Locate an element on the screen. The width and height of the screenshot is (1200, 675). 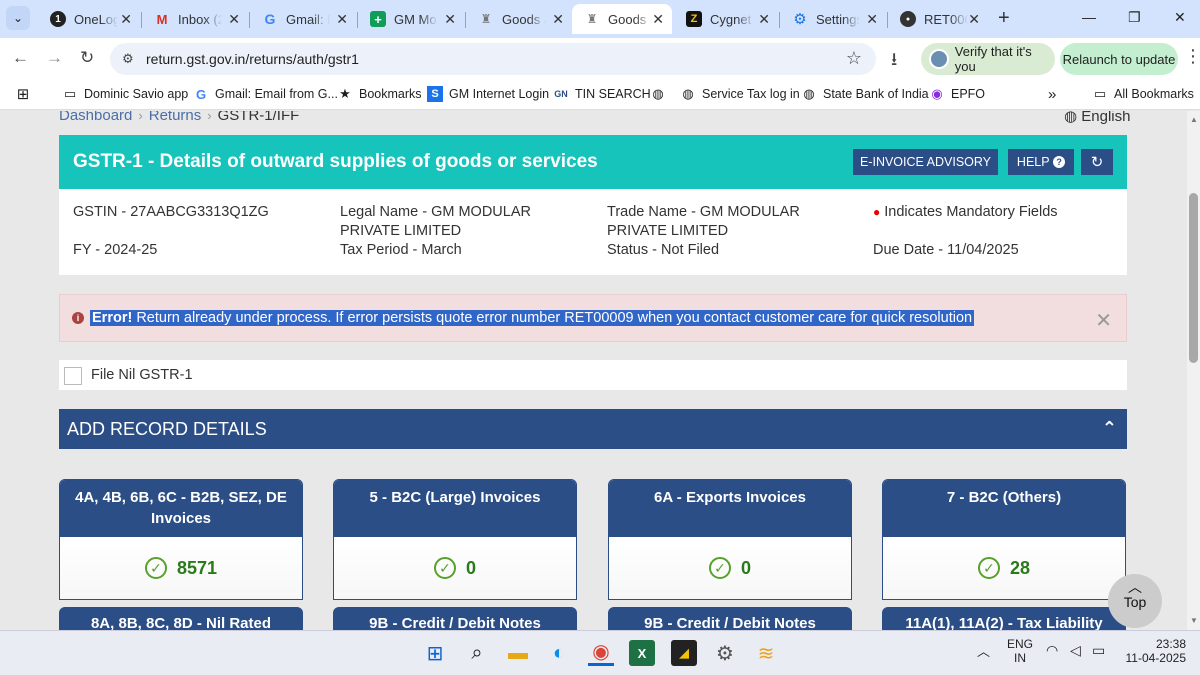
download-icon: ⭳ is located at coordinates (894, 62).